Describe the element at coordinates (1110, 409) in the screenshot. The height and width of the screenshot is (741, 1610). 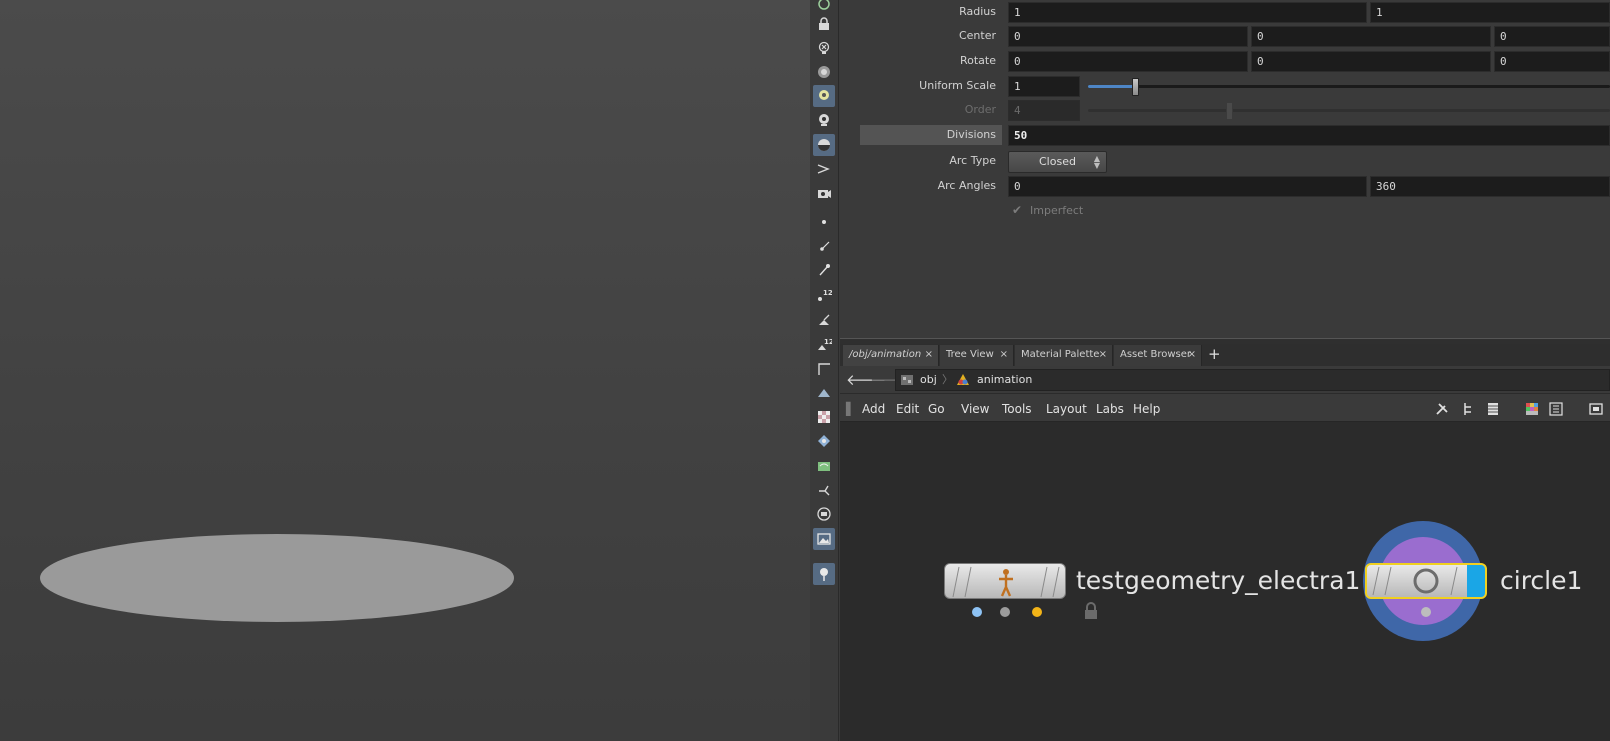
I see `menu-labs: Labs` at that location.